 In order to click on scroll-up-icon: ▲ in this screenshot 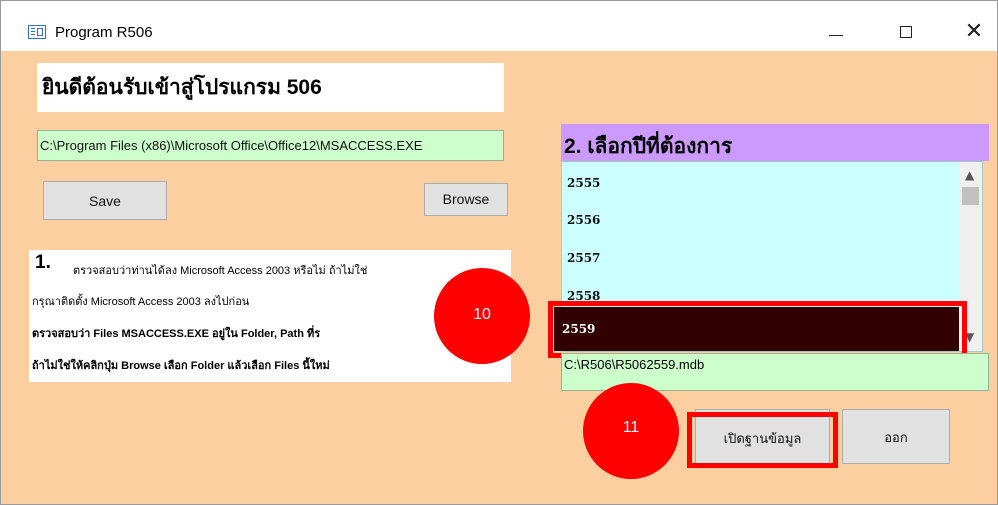, I will do `click(969, 175)`.